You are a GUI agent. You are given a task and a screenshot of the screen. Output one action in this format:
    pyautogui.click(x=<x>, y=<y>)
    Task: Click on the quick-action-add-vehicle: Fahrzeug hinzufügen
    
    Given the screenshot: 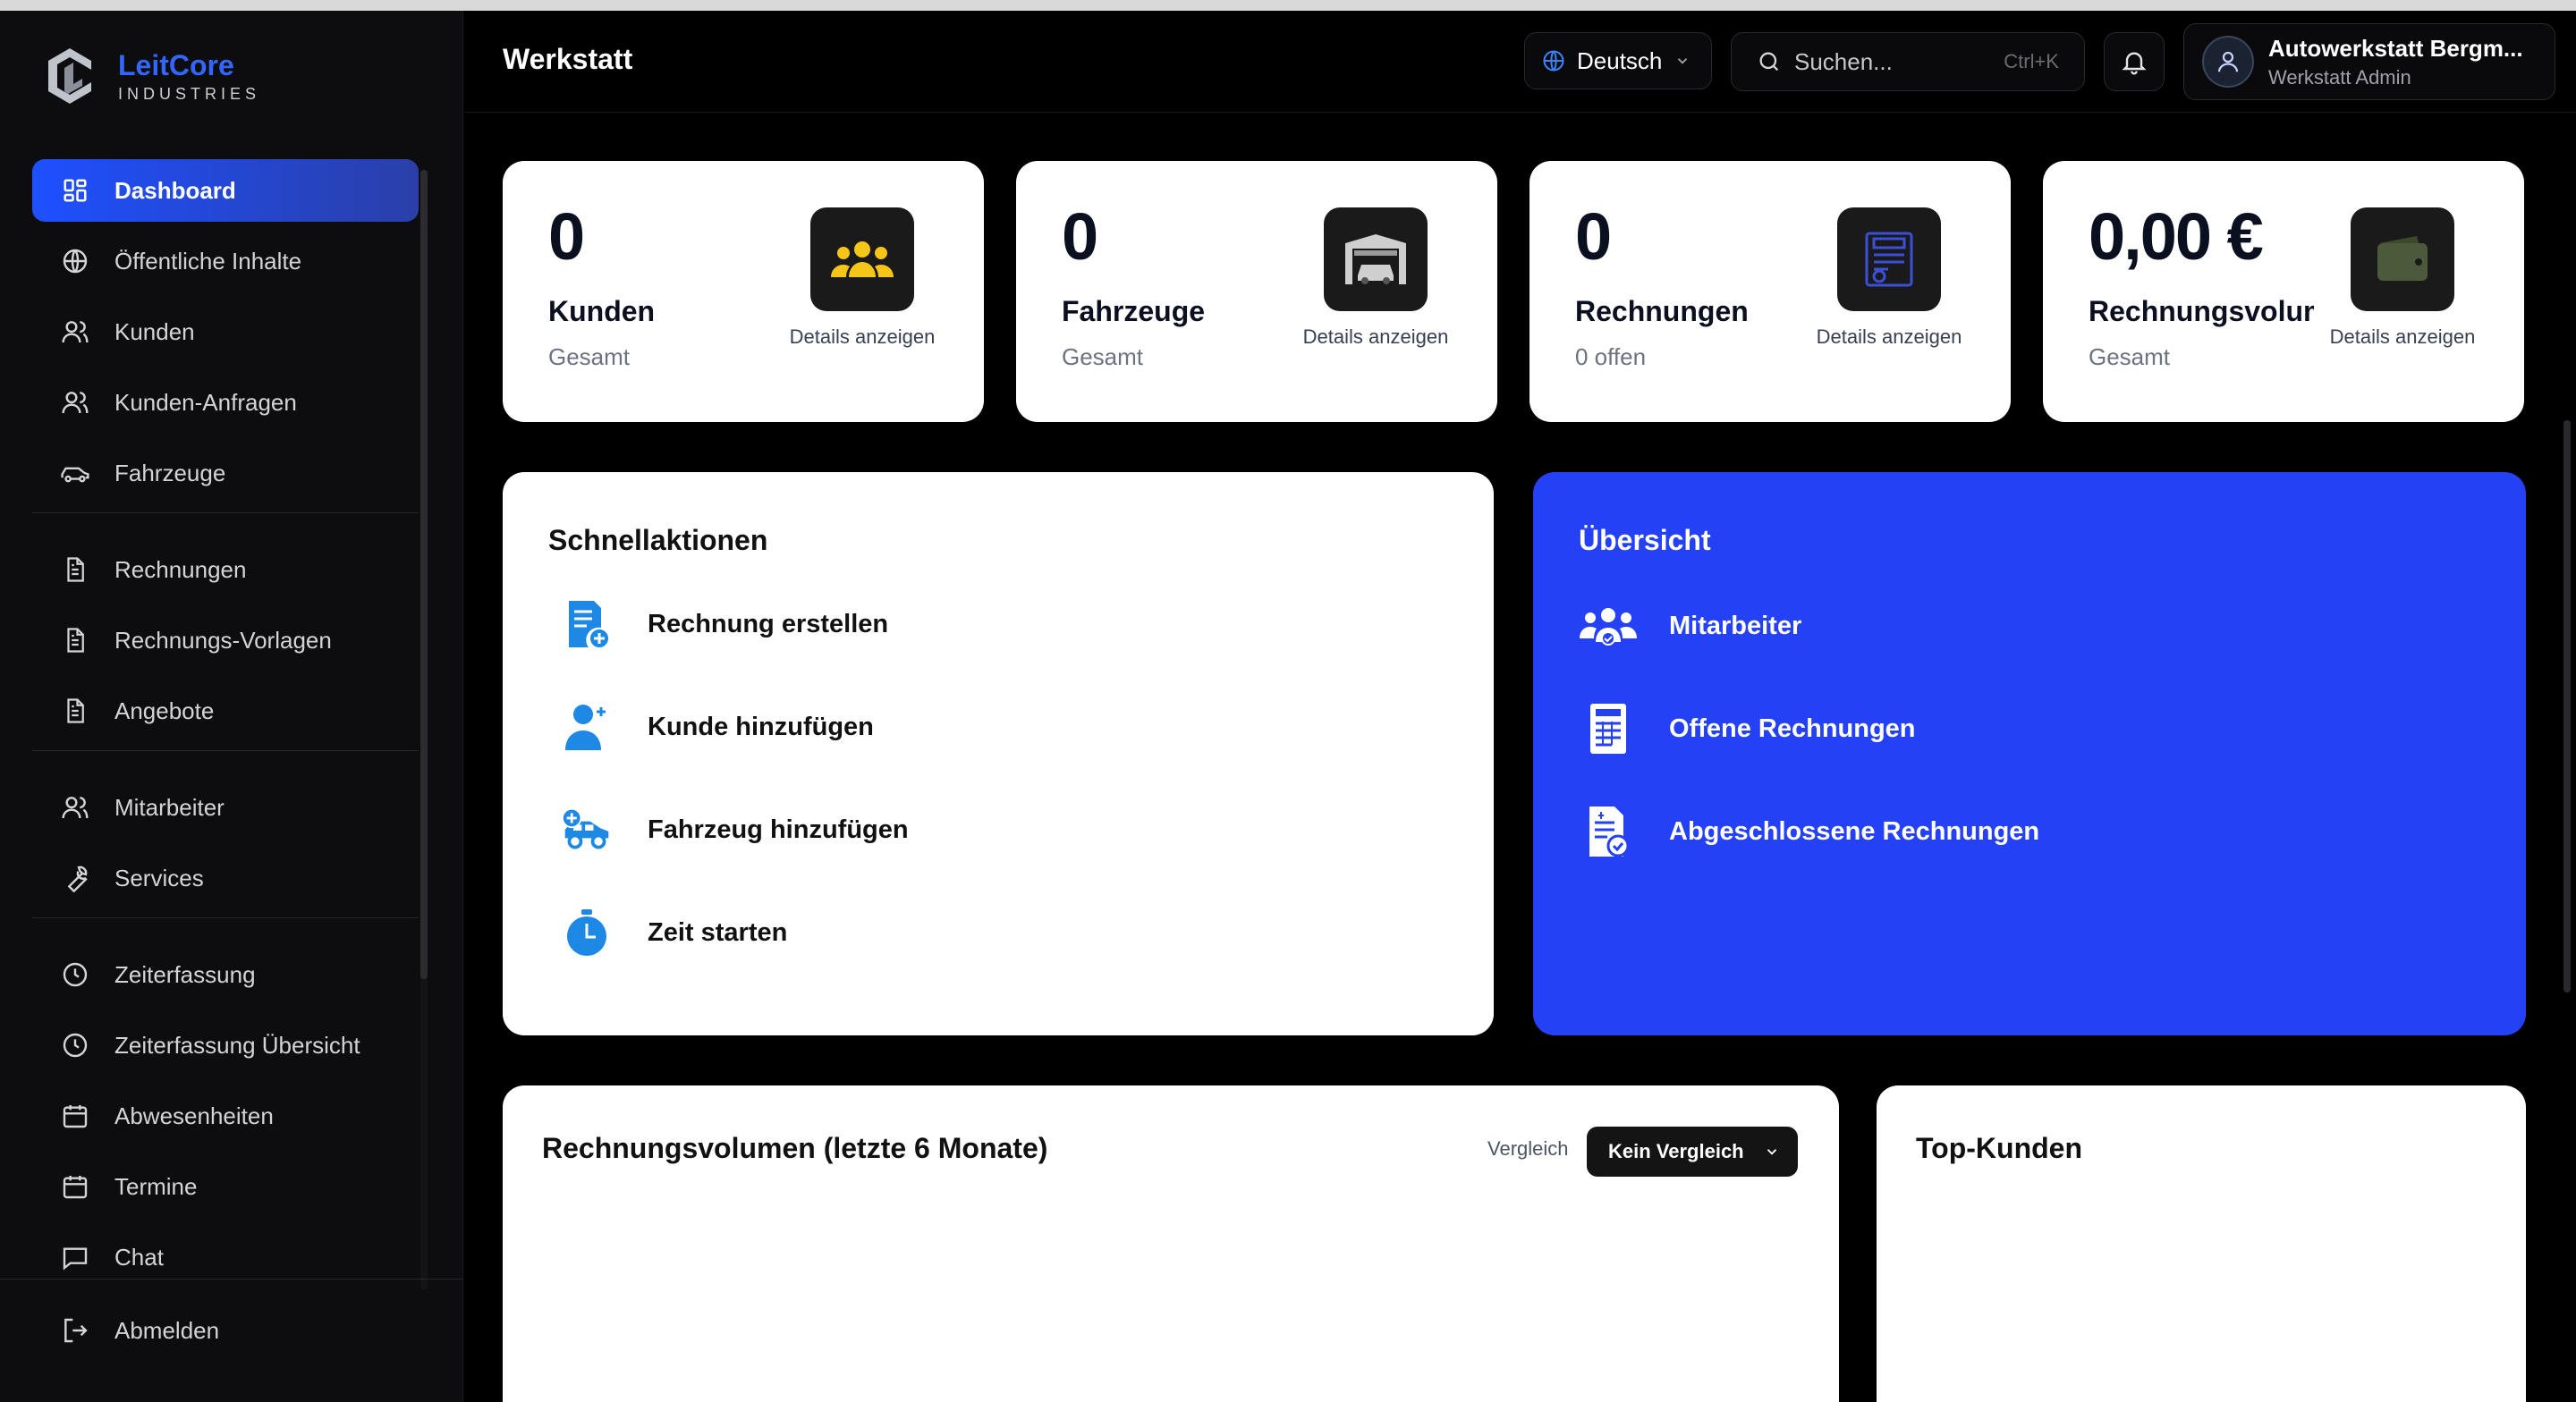 What is the action you would take?
    pyautogui.click(x=735, y=830)
    